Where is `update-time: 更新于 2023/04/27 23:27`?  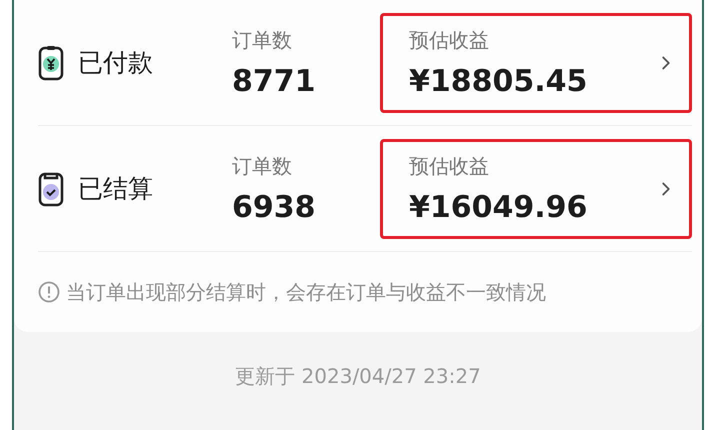 update-time: 更新于 2023/04/27 23:27 is located at coordinates (358, 376).